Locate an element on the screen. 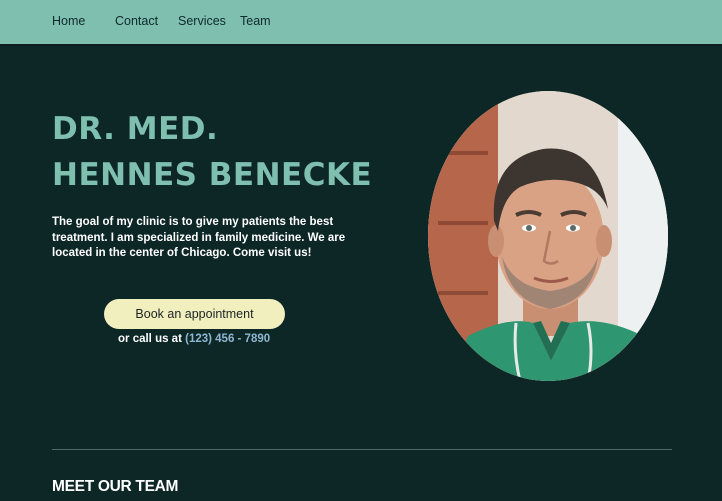  call-us-line: or call us at (123) 456 - 7890 is located at coordinates (194, 339).